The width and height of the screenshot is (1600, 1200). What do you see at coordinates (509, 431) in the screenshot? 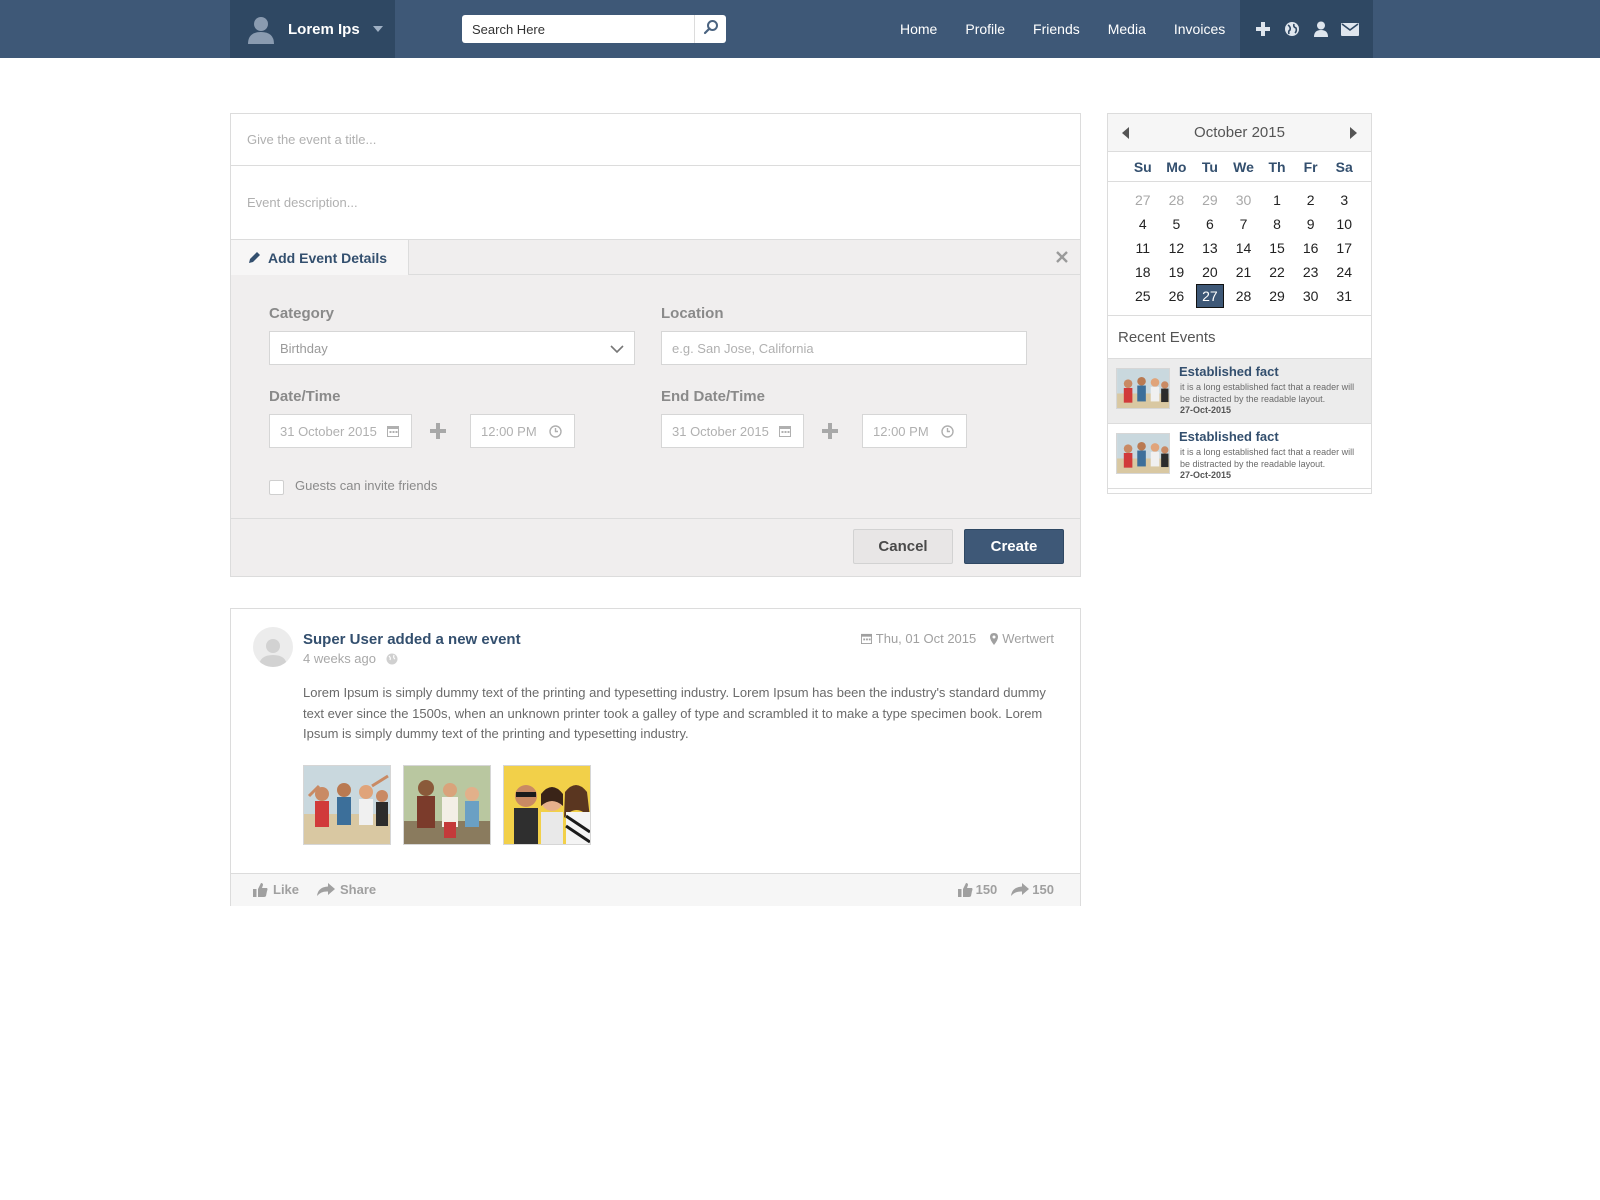
I see `start-time-value: 12:00 PM` at bounding box center [509, 431].